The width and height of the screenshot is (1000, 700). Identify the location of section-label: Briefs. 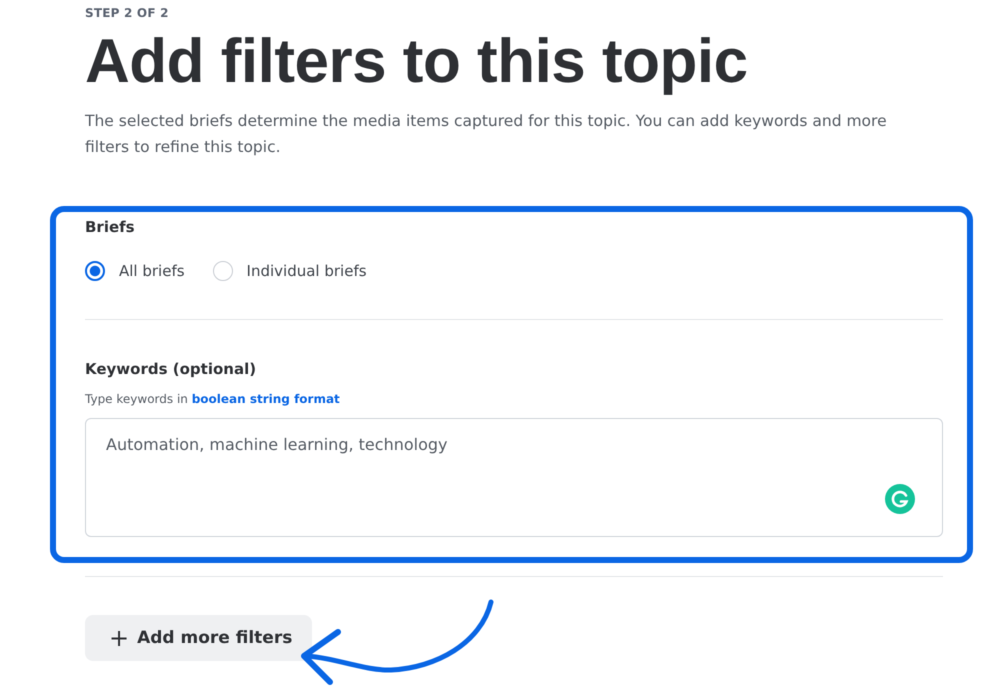
(110, 227).